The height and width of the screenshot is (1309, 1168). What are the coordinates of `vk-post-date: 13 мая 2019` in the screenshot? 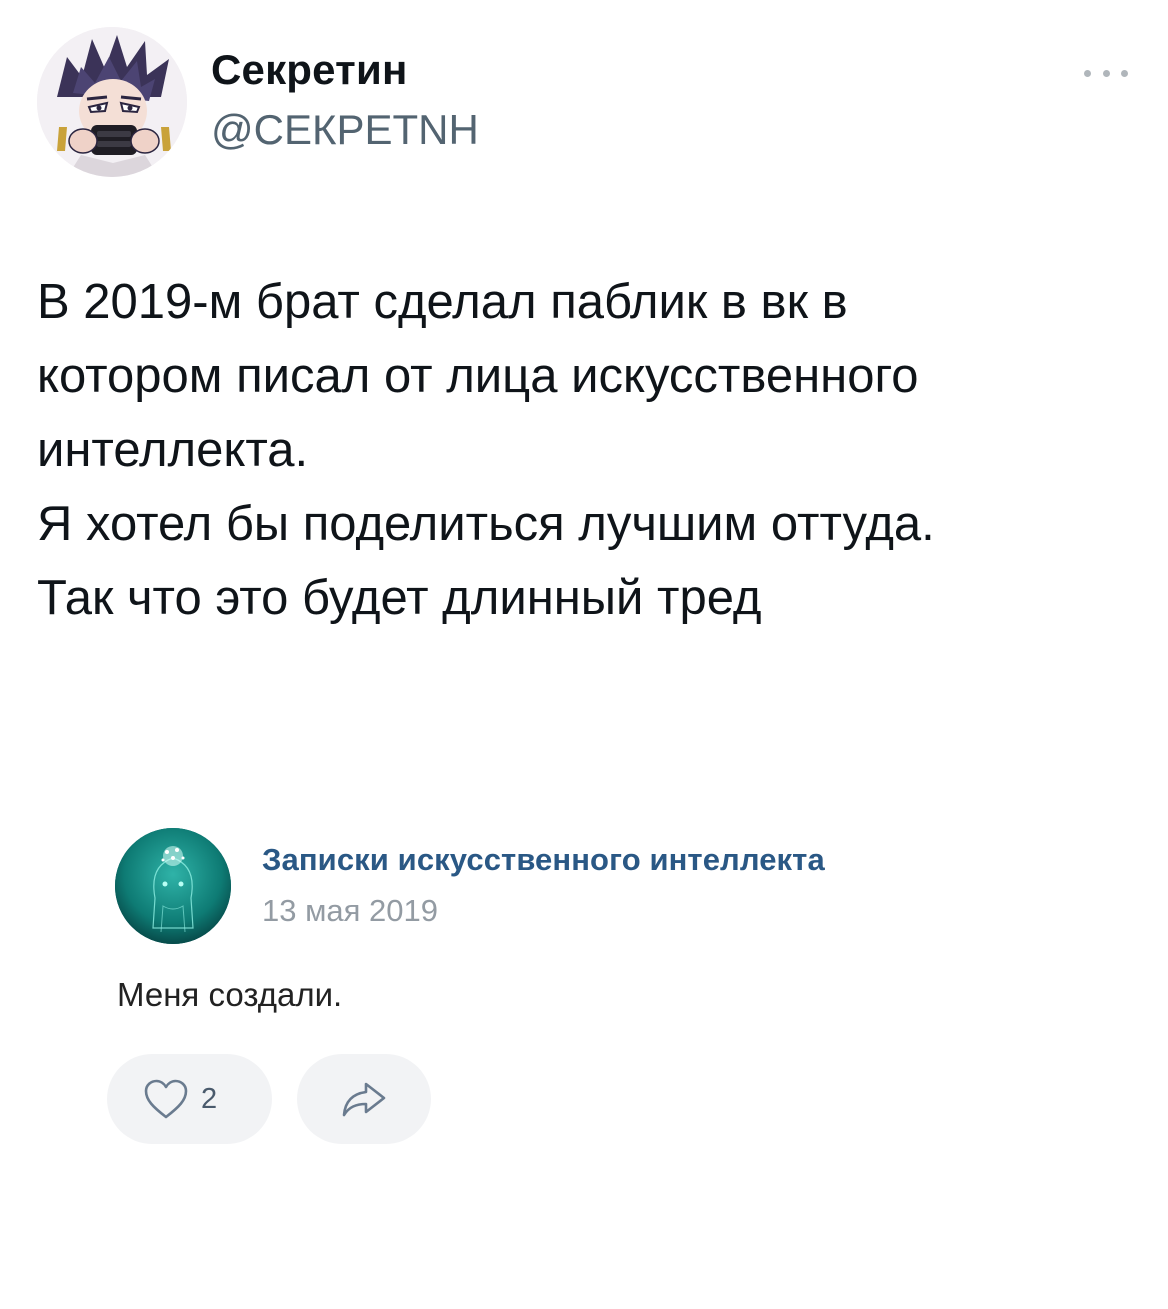 It's located at (350, 911).